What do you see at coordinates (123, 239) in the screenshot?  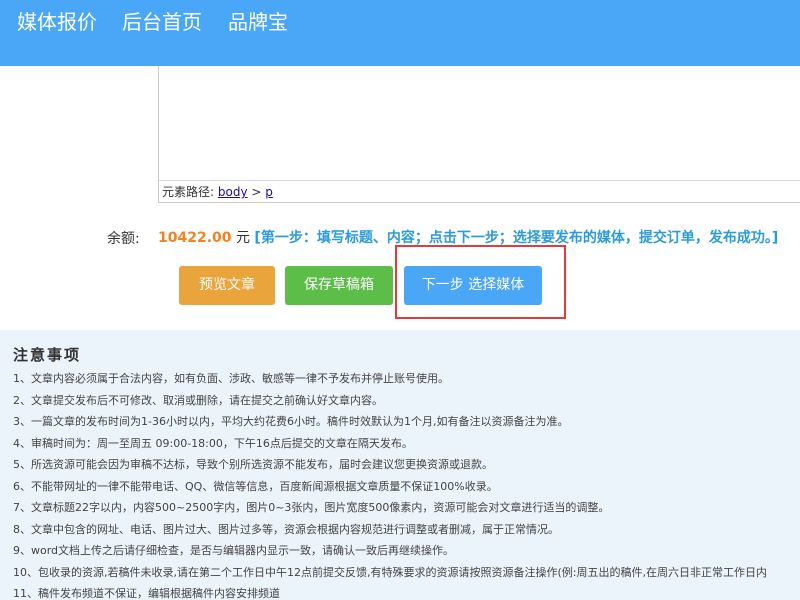 I see `balance-label: 余额:` at bounding box center [123, 239].